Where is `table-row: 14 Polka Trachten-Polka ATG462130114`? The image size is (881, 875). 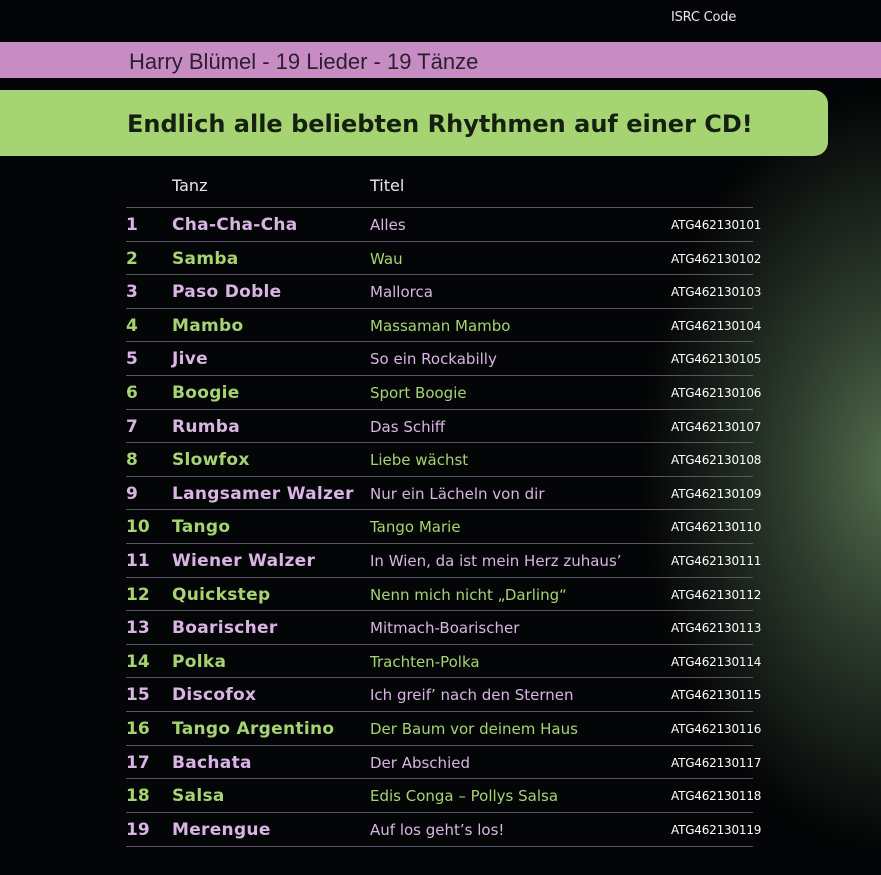 table-row: 14 Polka Trachten-Polka ATG462130114 is located at coordinates (443, 660).